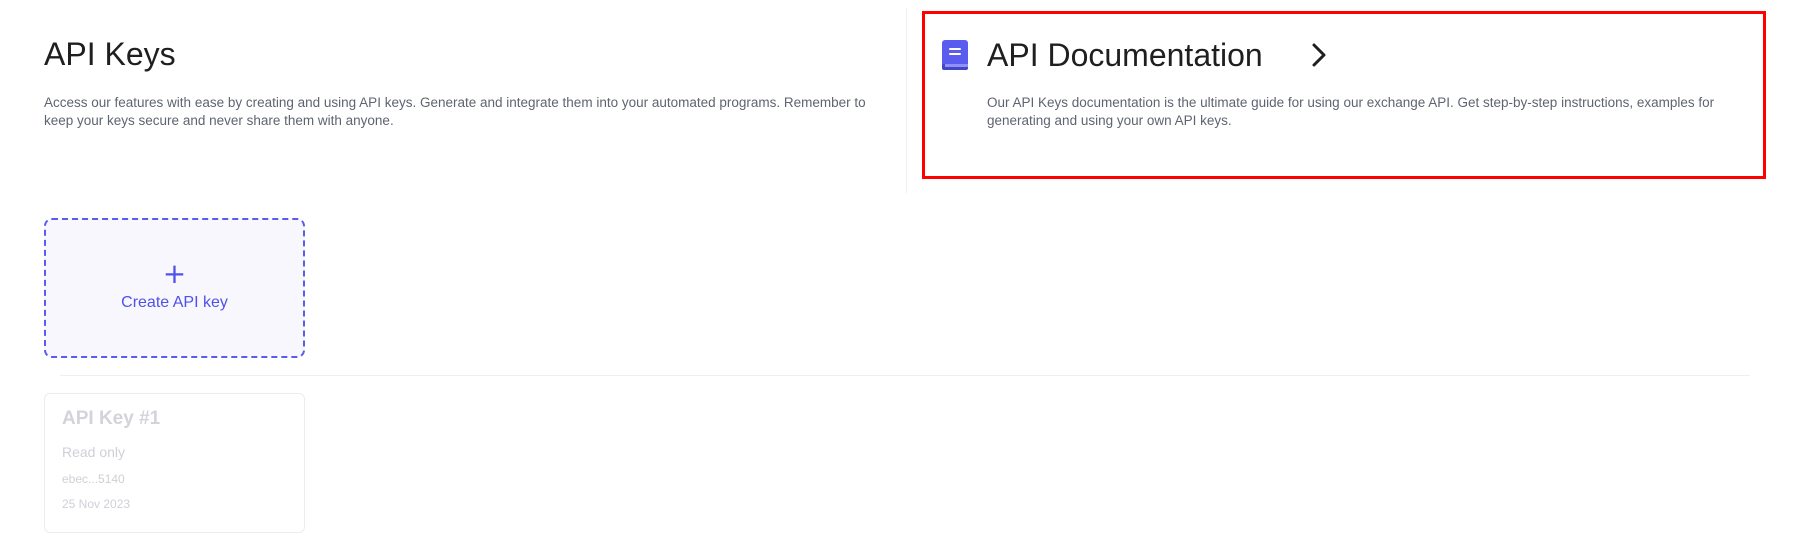 The width and height of the screenshot is (1804, 557). What do you see at coordinates (905, 375) in the screenshot?
I see `section-divider` at bounding box center [905, 375].